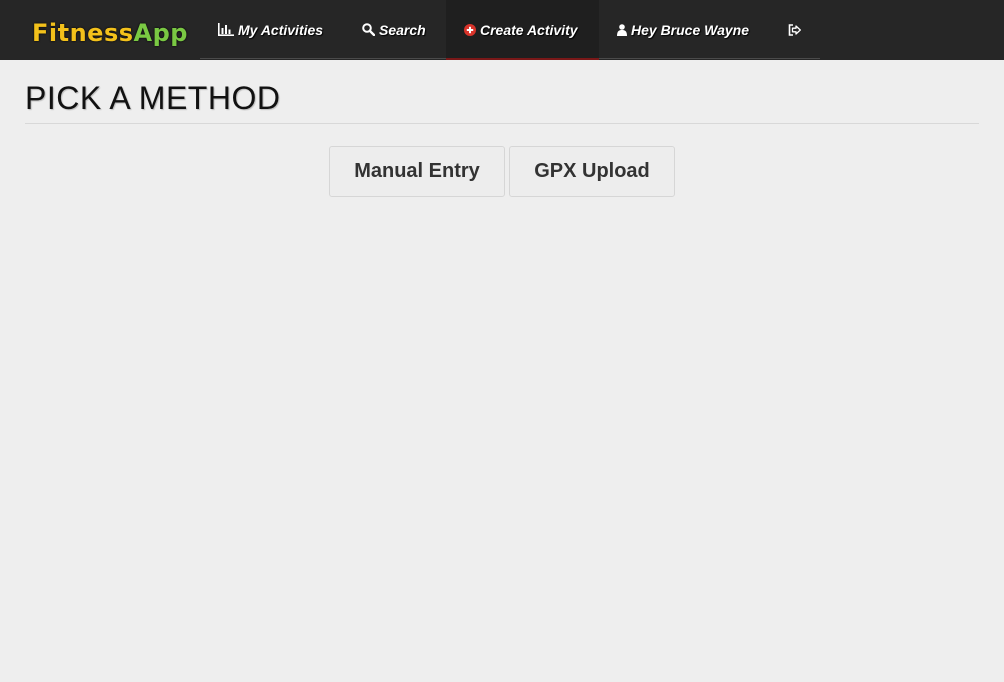 The width and height of the screenshot is (1004, 682). I want to click on brand-logo-part1: Fitness, so click(83, 33).